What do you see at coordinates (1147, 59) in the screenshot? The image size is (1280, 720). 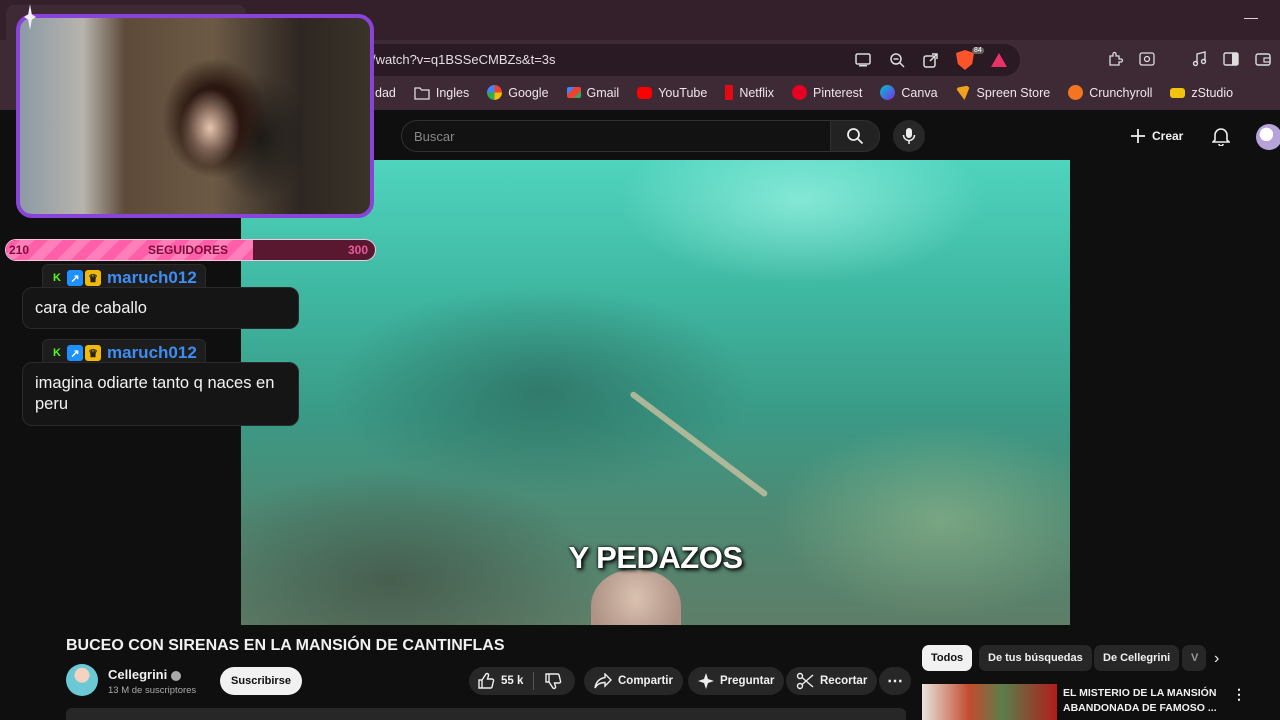 I see `tab-search-icon` at bounding box center [1147, 59].